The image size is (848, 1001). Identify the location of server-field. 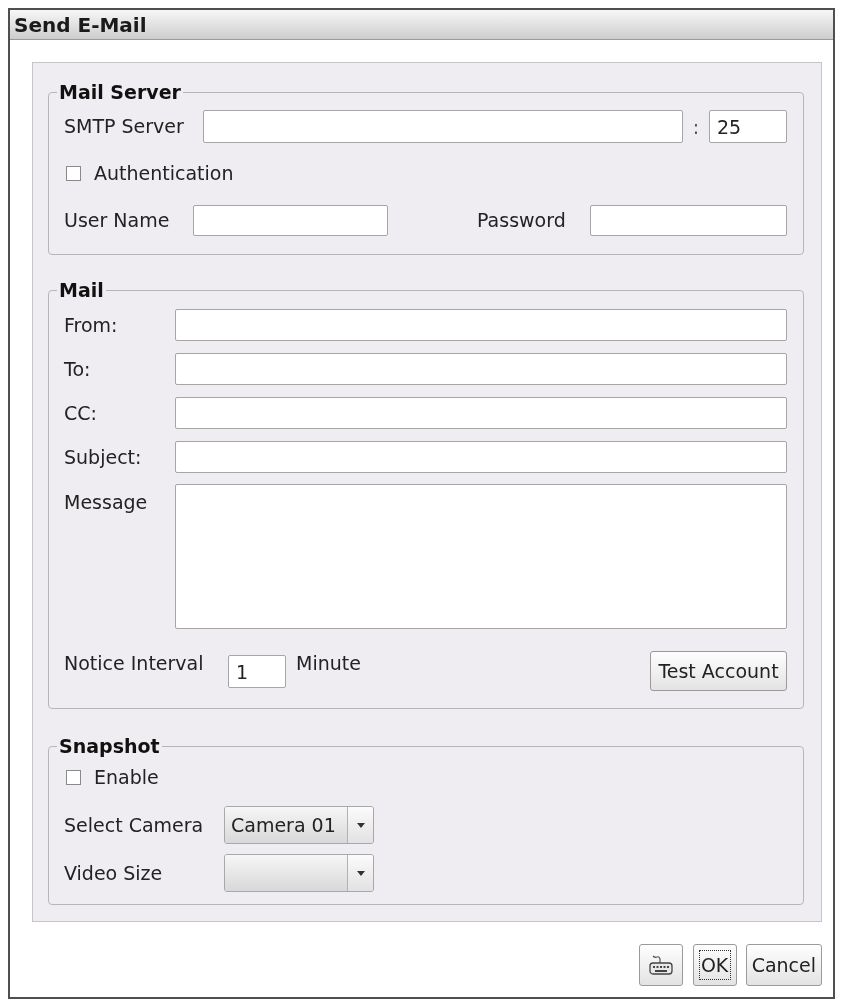
(443, 126).